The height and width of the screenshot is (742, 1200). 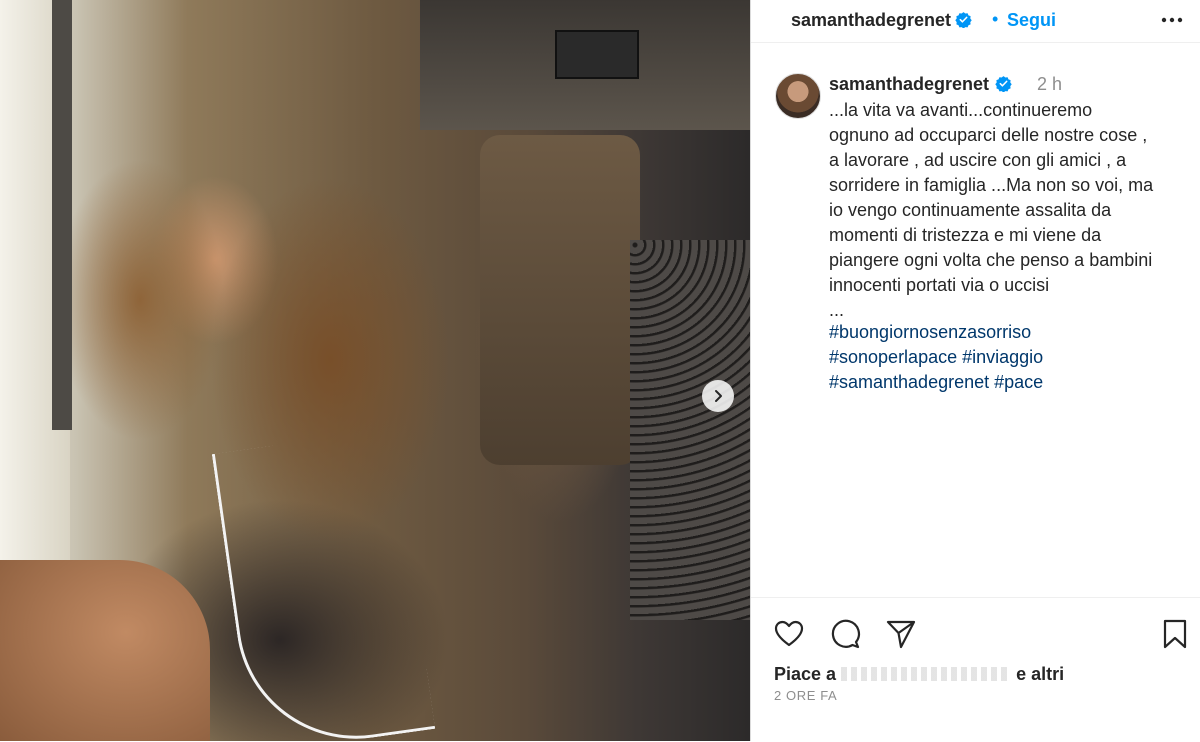 I want to click on caption-username-link: samanthadegrenet, so click(x=920, y=84).